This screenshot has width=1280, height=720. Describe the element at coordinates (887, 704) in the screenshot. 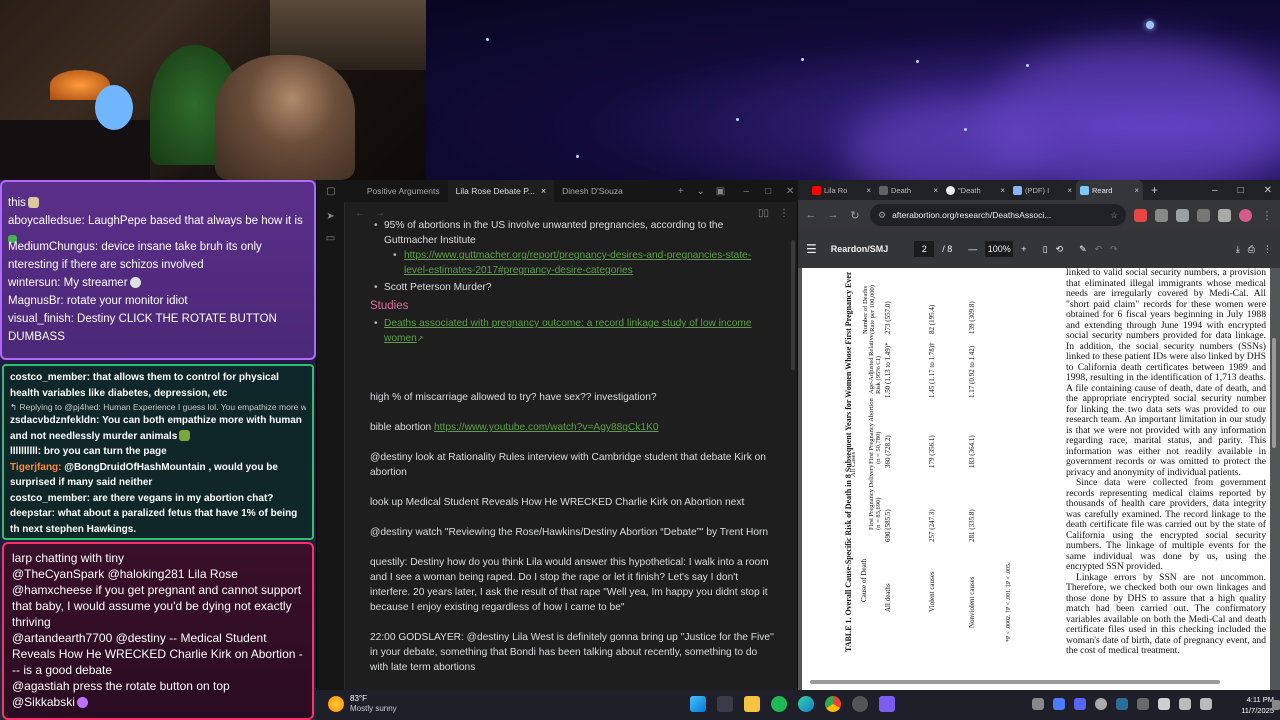

I see `obsidian-icon` at that location.